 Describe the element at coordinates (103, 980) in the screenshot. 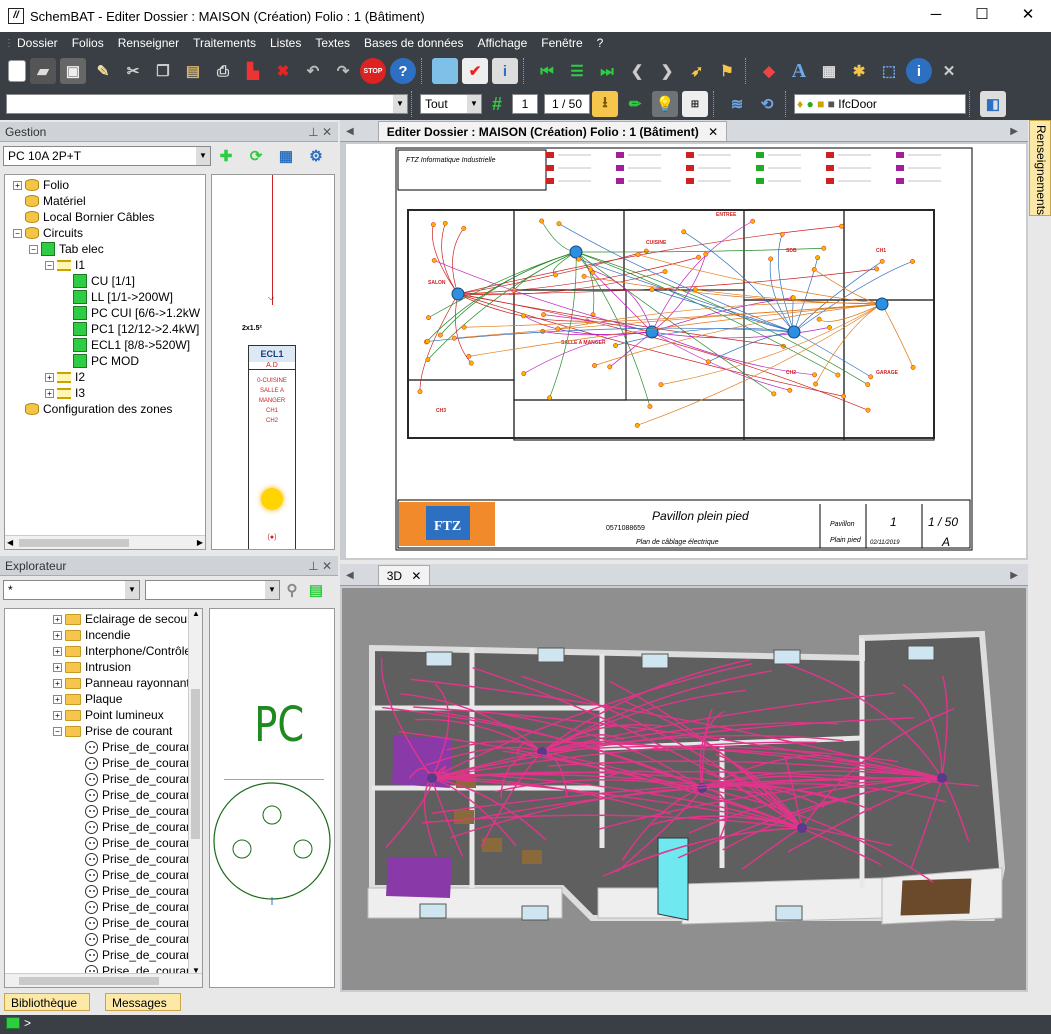

I see `h-scrollbar` at that location.